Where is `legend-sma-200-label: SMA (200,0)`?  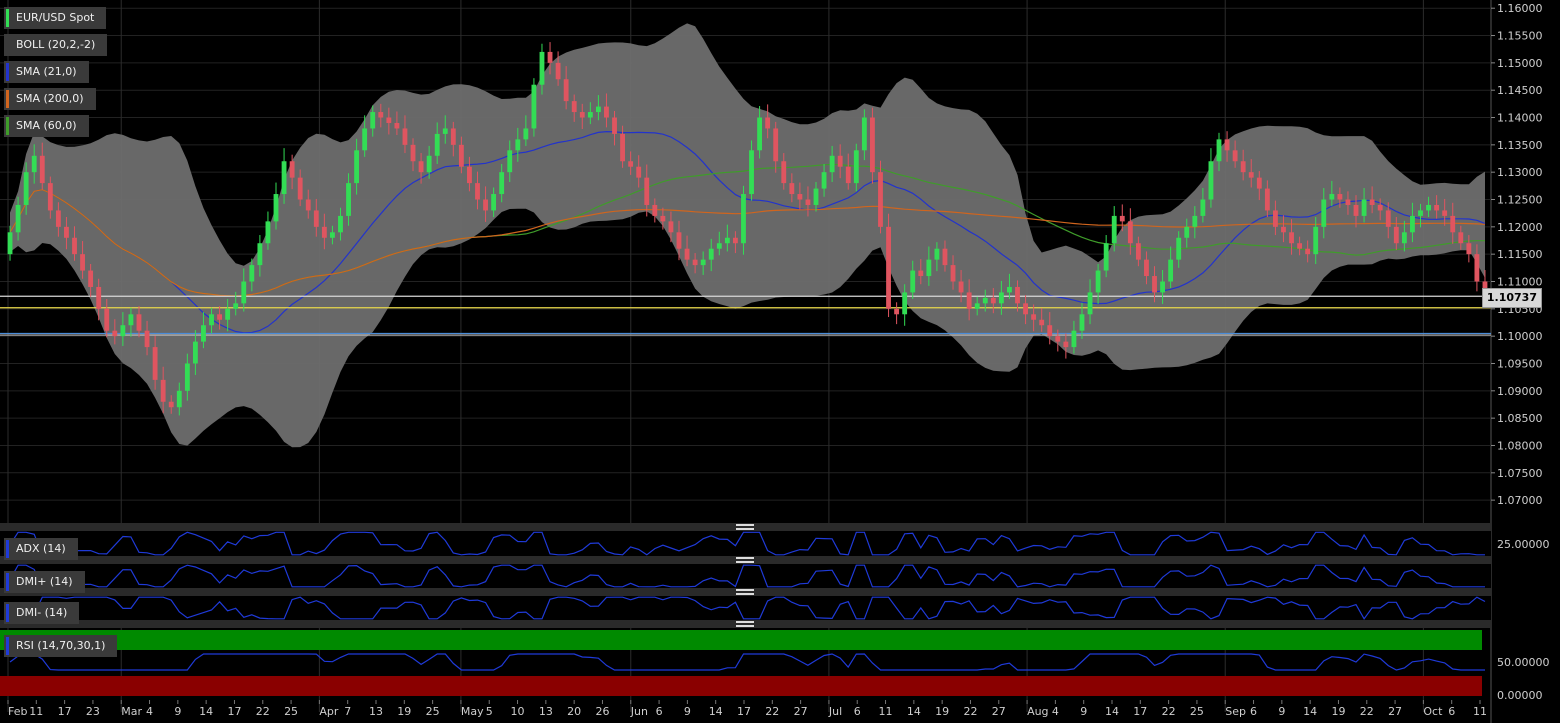
legend-sma-200-label: SMA (200,0) is located at coordinates (50, 98).